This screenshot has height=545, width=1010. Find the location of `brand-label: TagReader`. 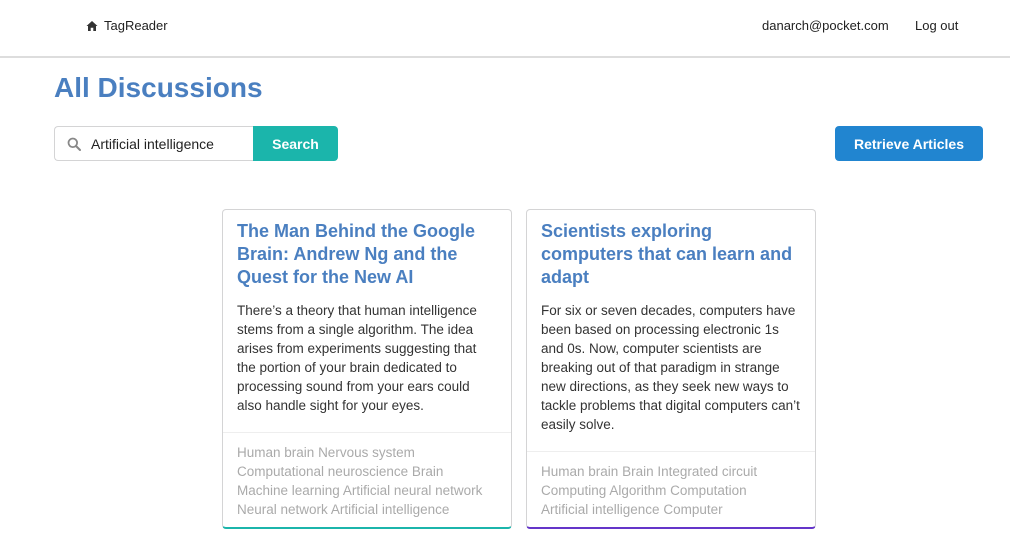

brand-label: TagReader is located at coordinates (136, 25).